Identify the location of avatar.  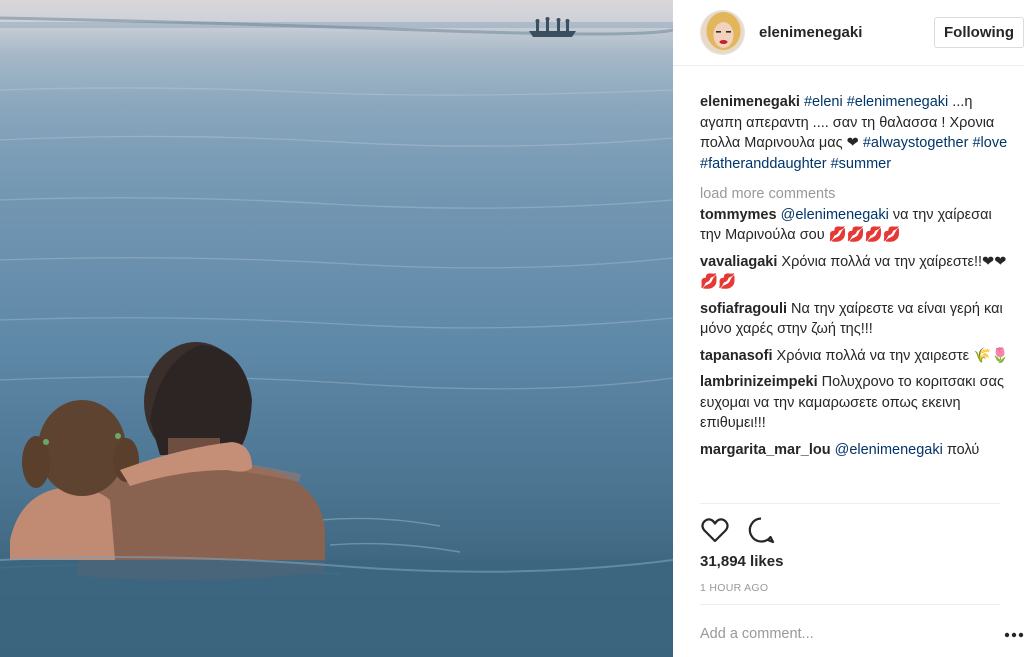
(722, 32).